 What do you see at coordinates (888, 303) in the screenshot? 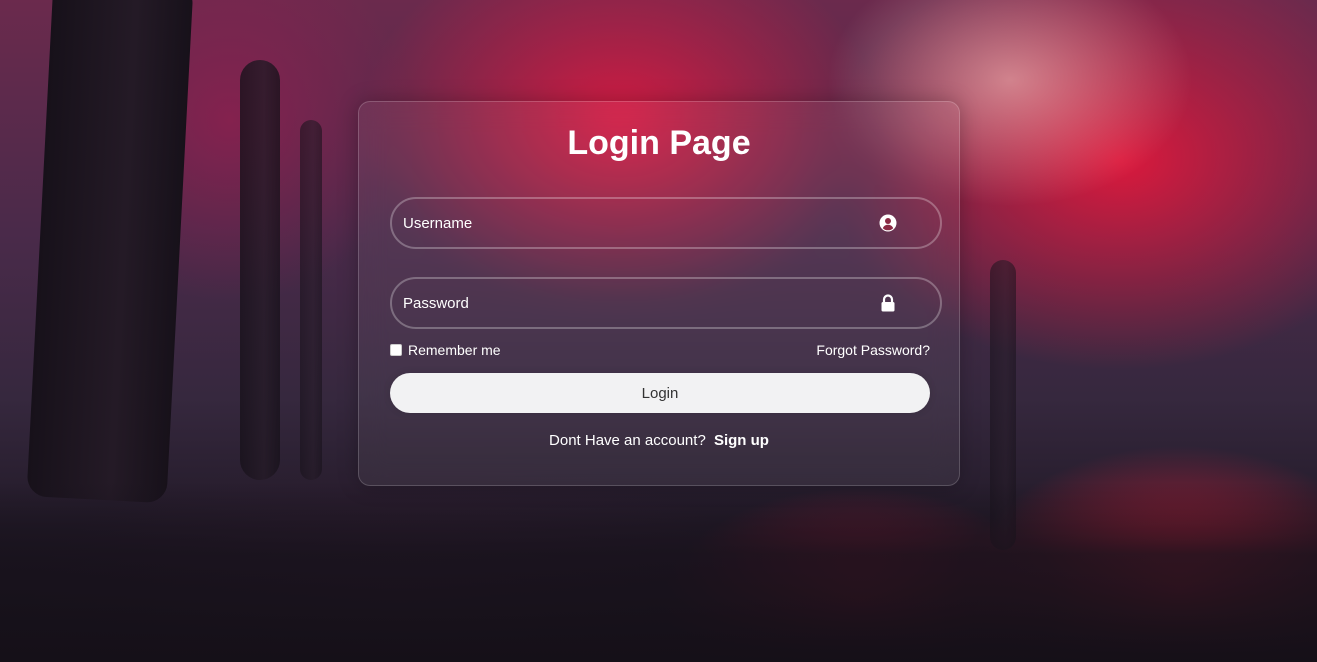
I see `lock-icon` at bounding box center [888, 303].